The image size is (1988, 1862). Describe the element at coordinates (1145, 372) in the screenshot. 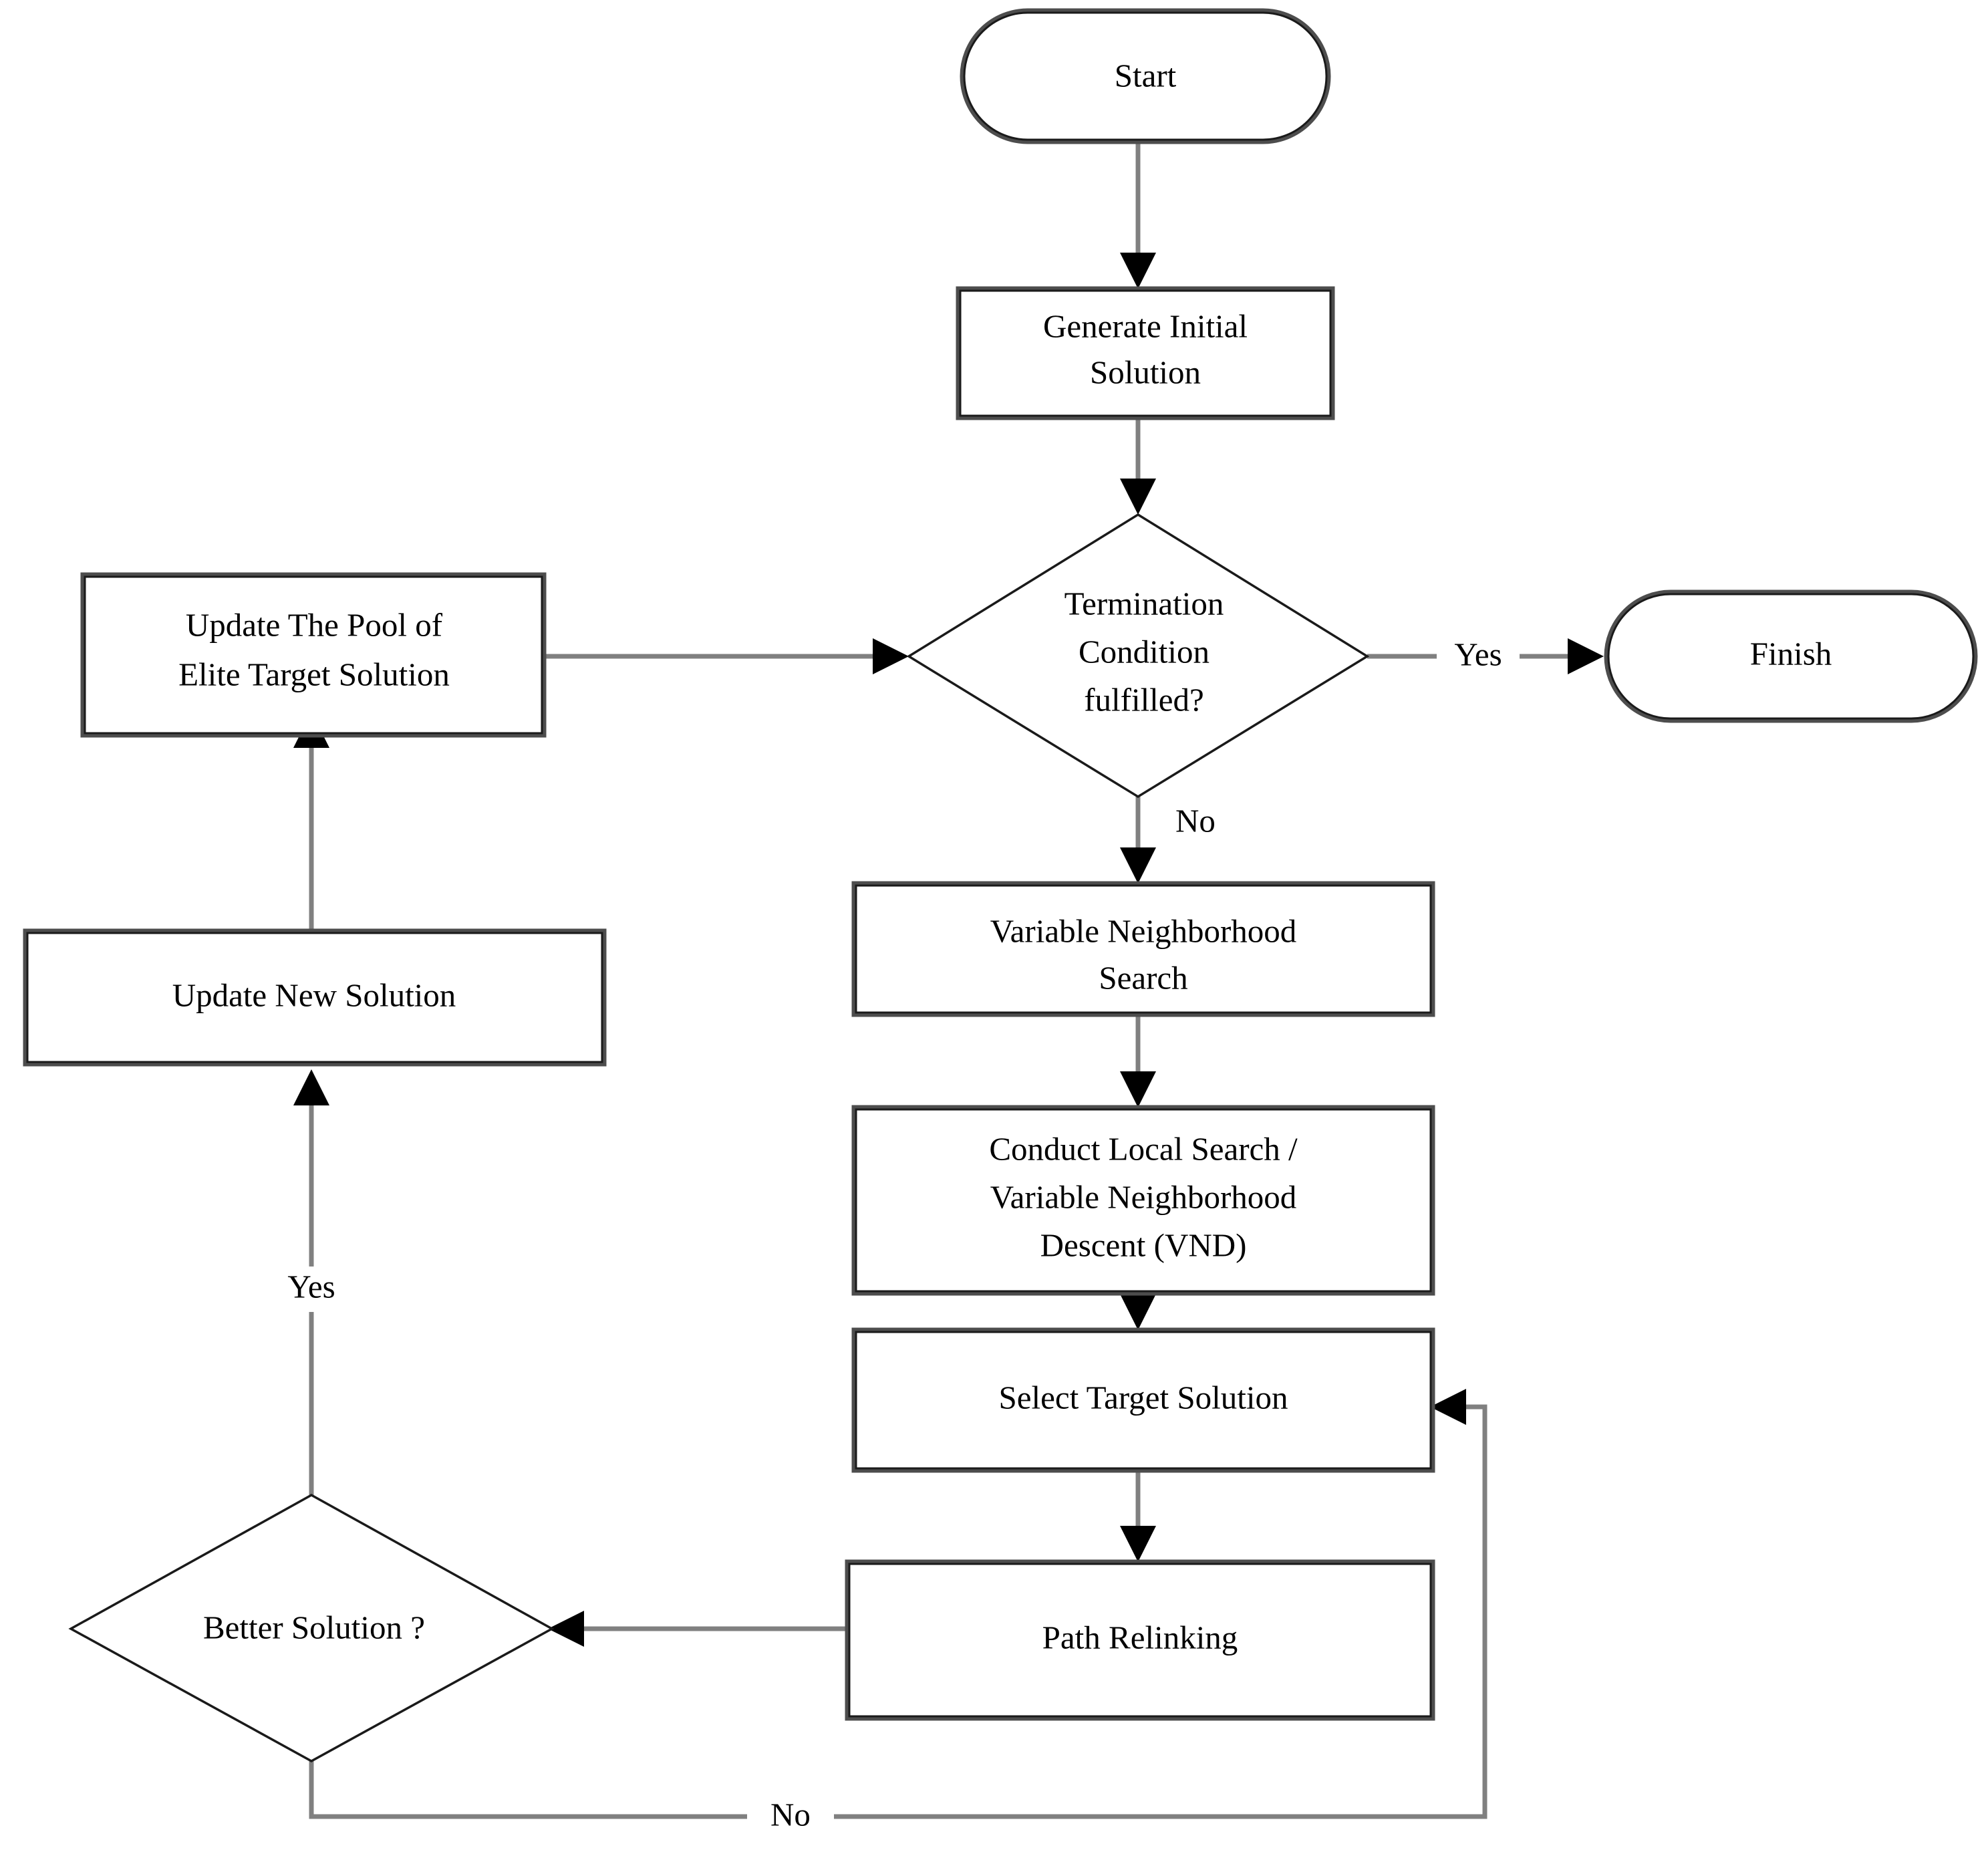

I see `node-generate-initial-solution-label-line2: Solution` at that location.